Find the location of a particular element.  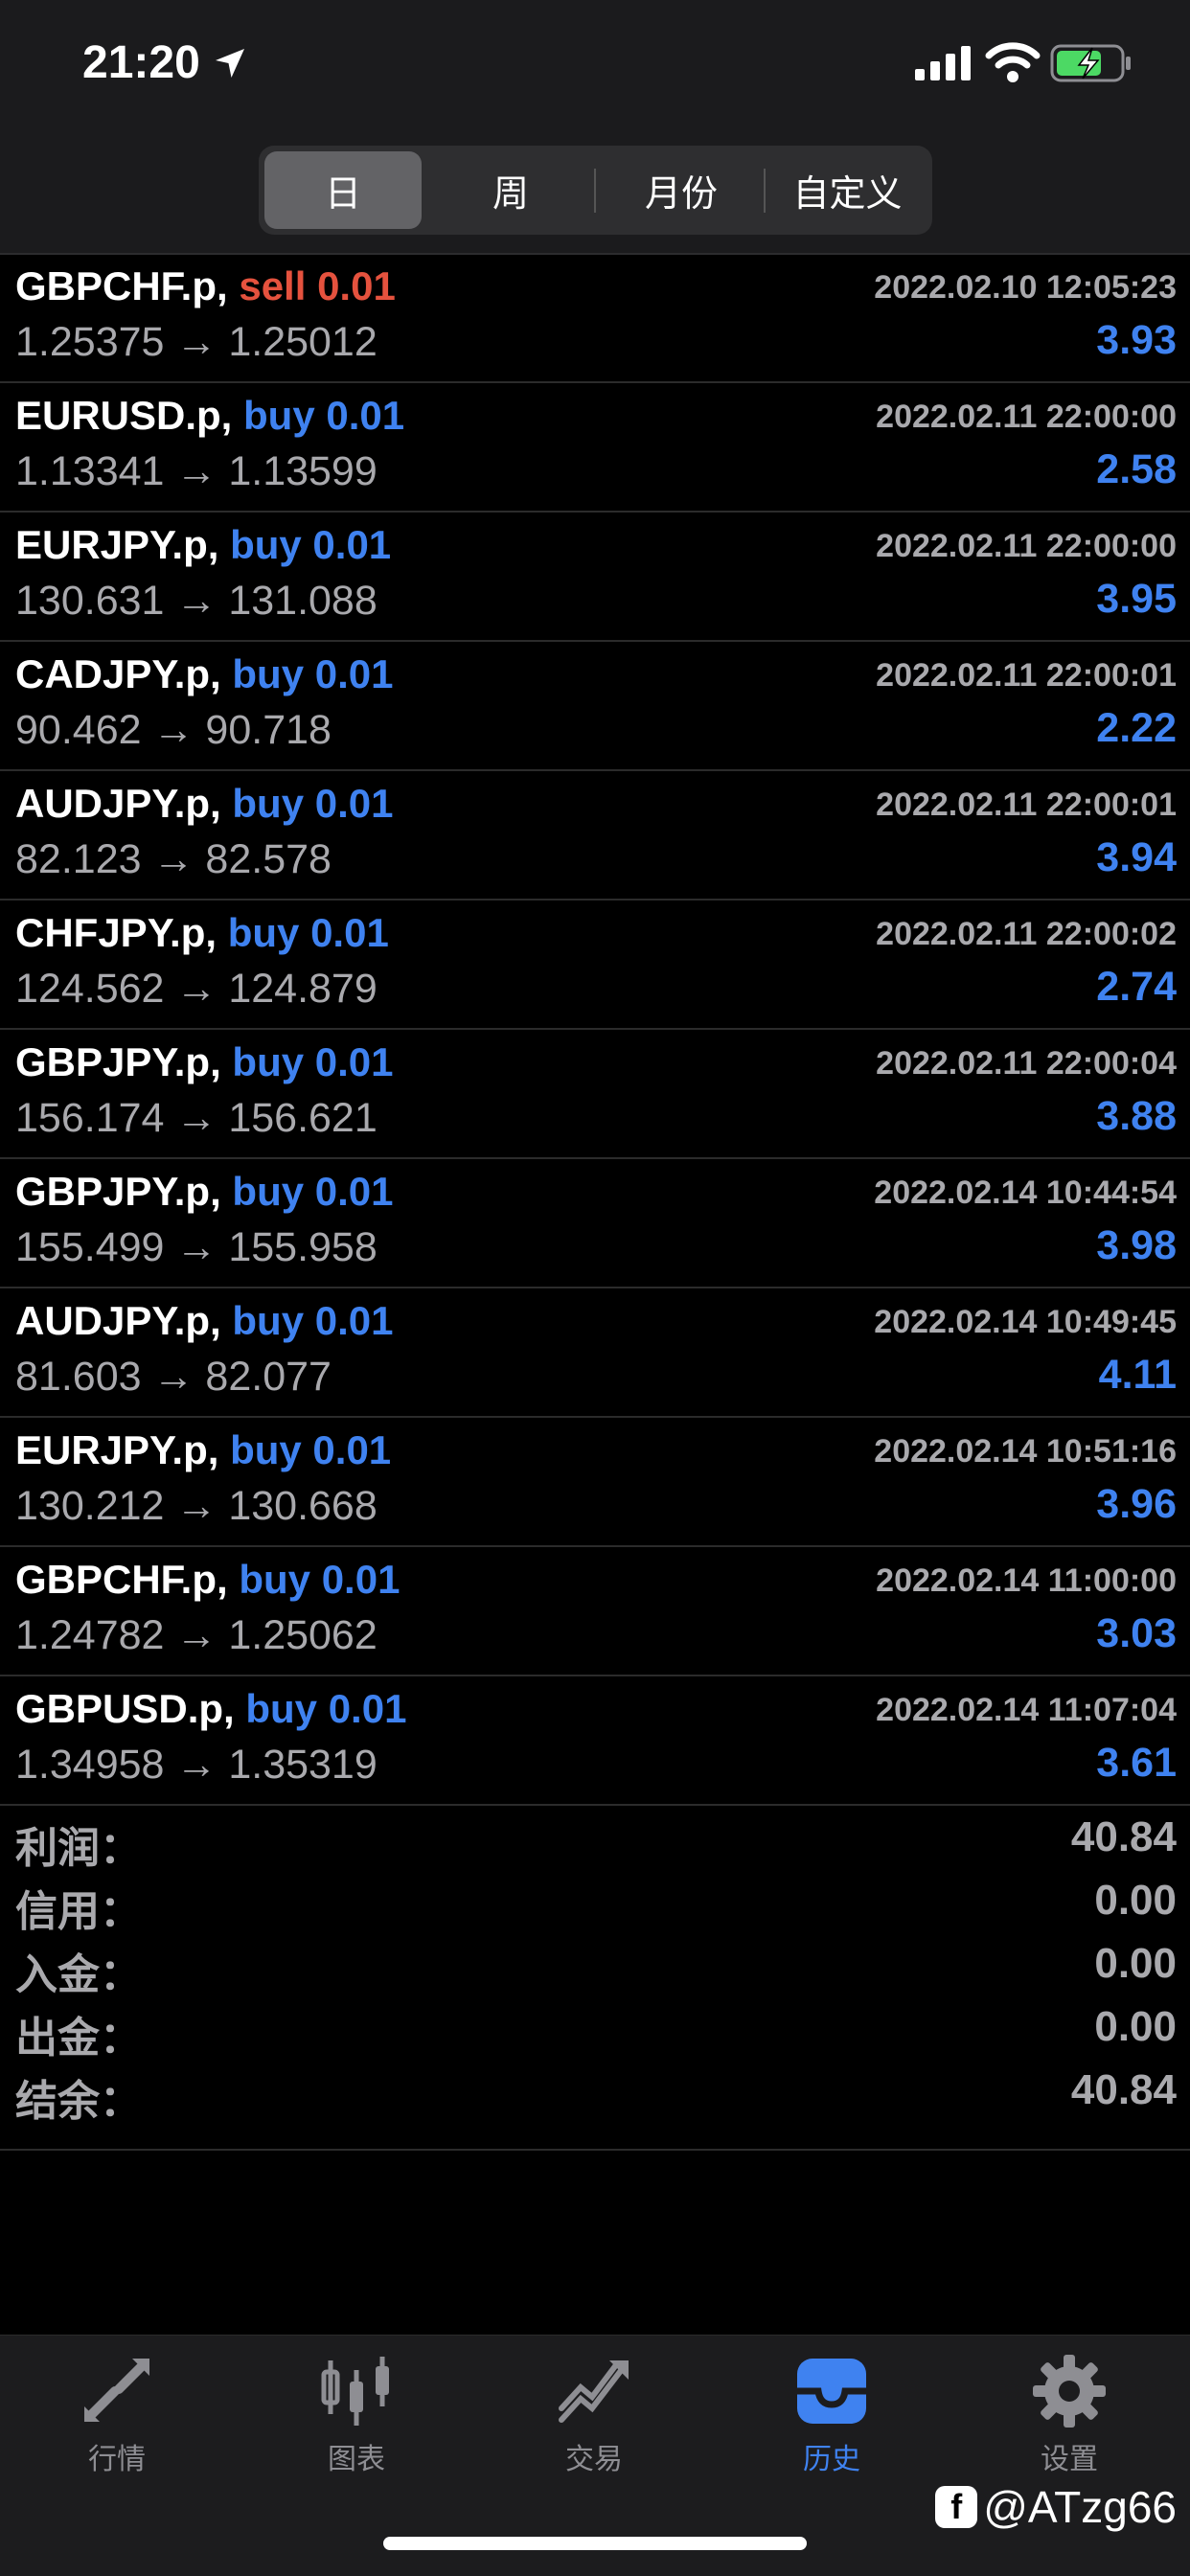

period-segmented-control: 日 周 月份 自定义 is located at coordinates (595, 190).